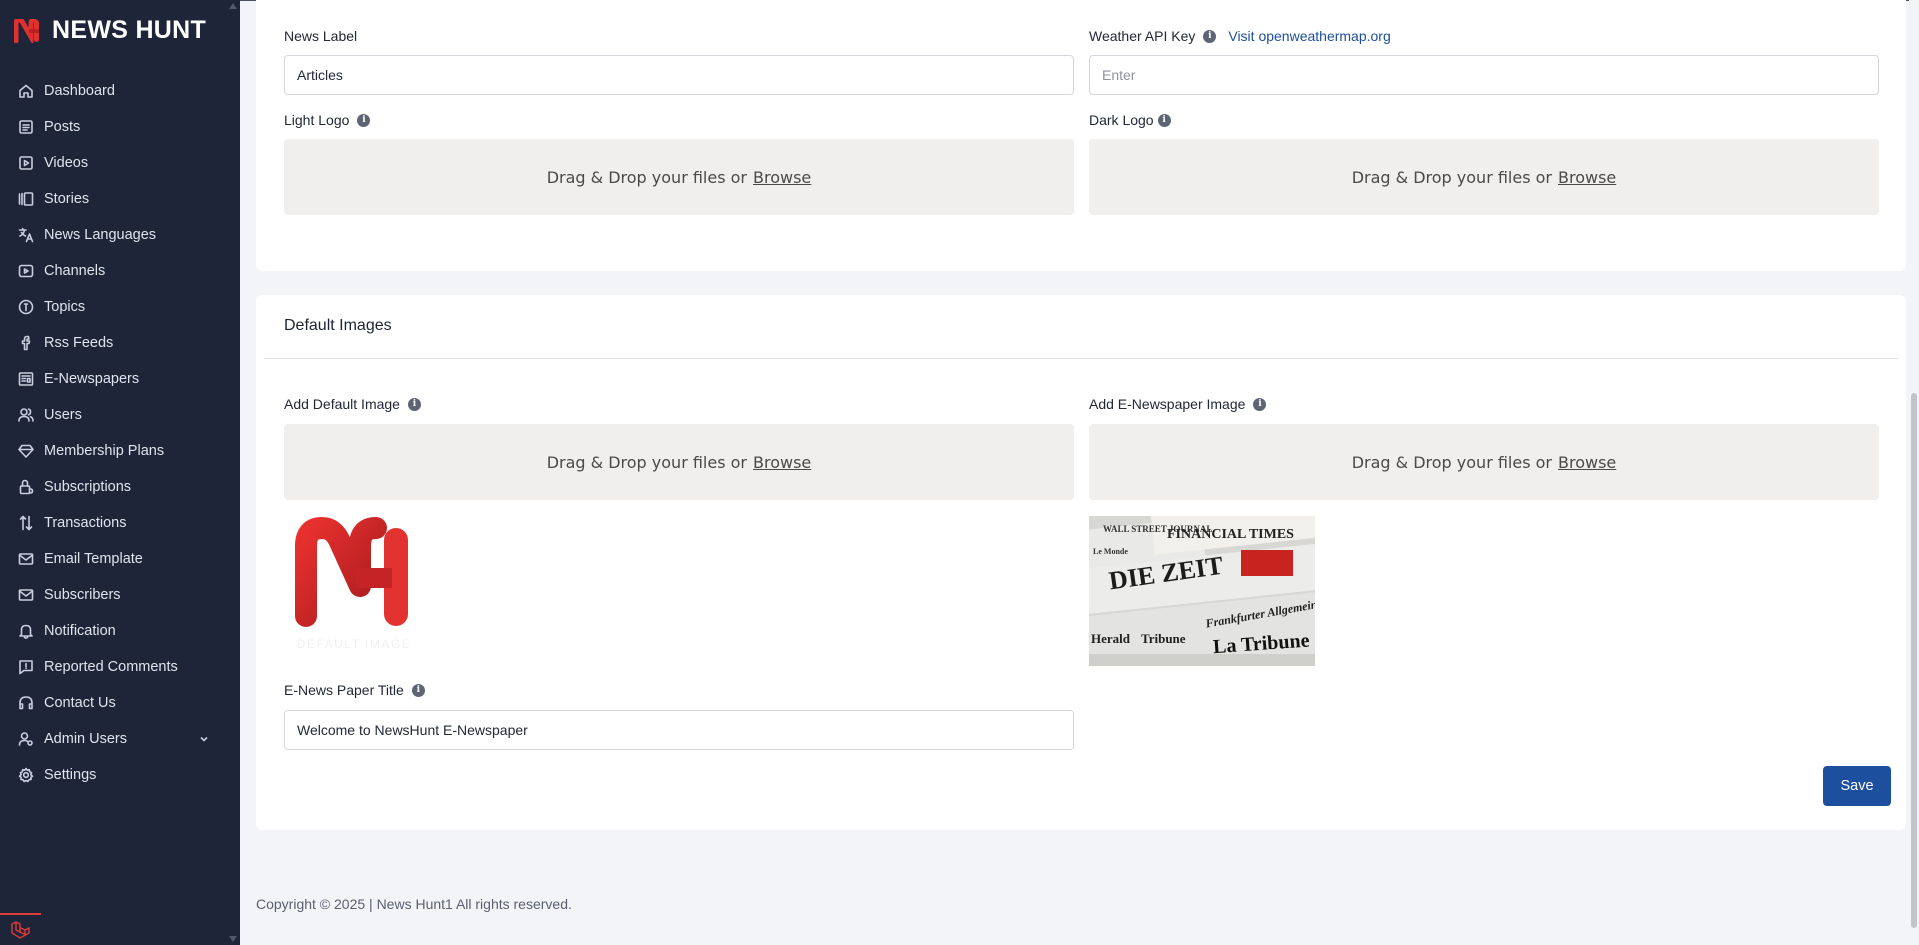  Describe the element at coordinates (342, 404) in the screenshot. I see `add-default-image-text: Add Default Image` at that location.